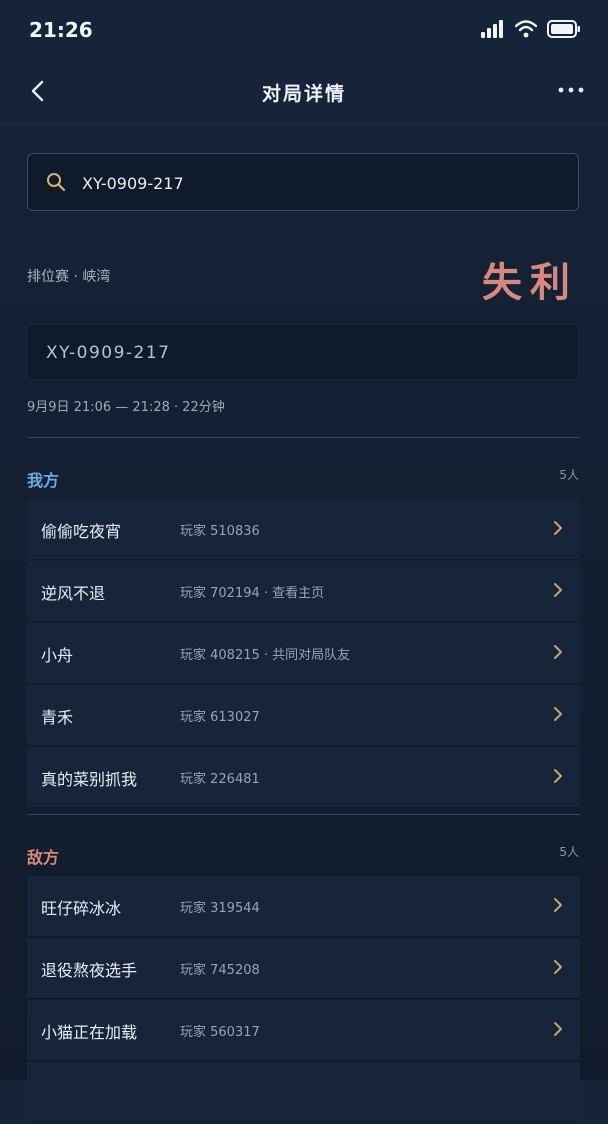 The image size is (608, 1124). Describe the element at coordinates (322, 183) in the screenshot. I see `search-input` at that location.